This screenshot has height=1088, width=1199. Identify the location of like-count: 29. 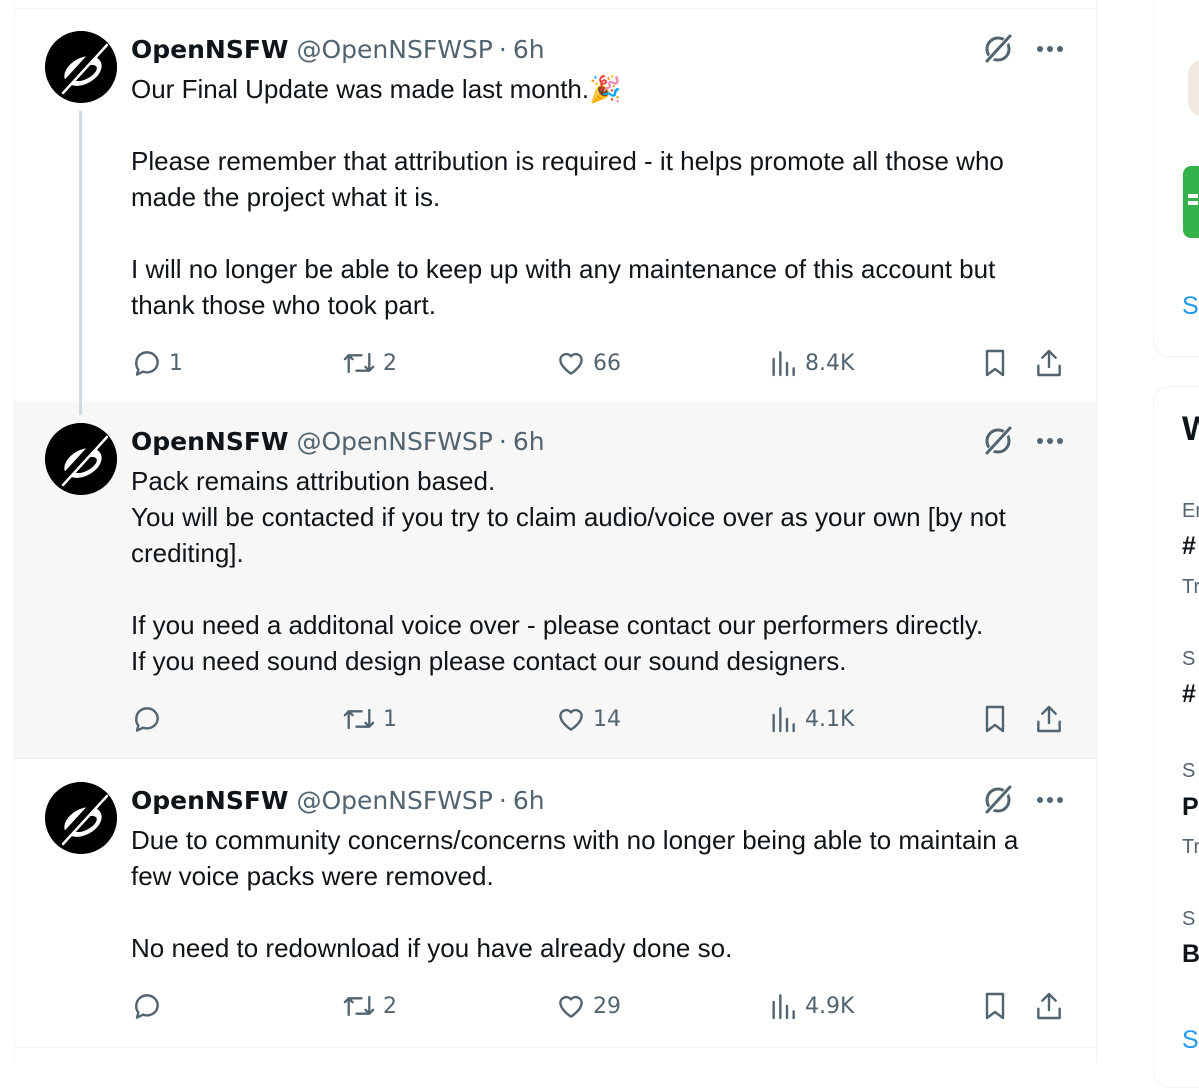
(607, 1006).